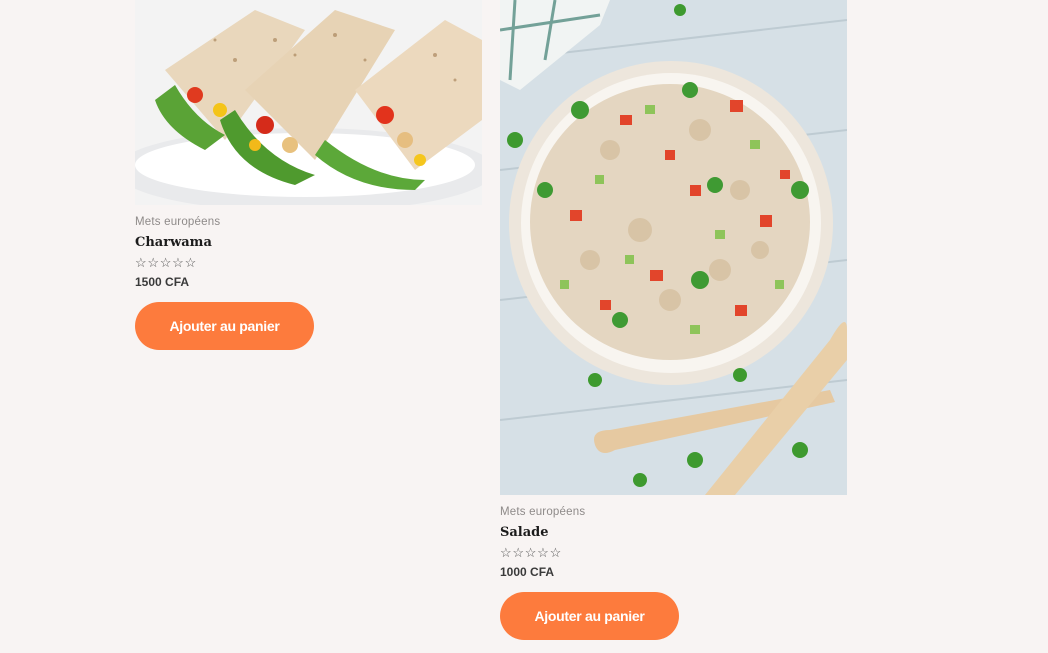 The image size is (1048, 653). Describe the element at coordinates (527, 572) in the screenshot. I see `product-price: 1000 CFA` at that location.